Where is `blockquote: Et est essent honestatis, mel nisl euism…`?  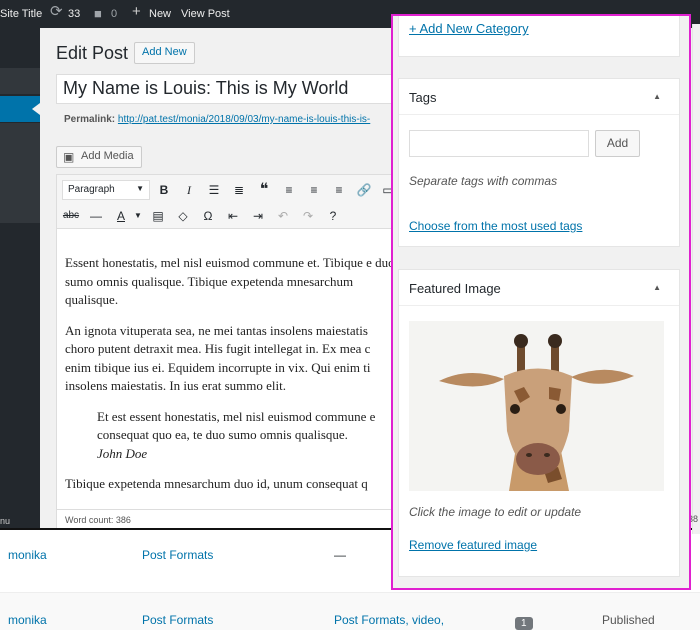
blockquote: Et est essent honestatis, mel nisl euism… is located at coordinates (246, 436).